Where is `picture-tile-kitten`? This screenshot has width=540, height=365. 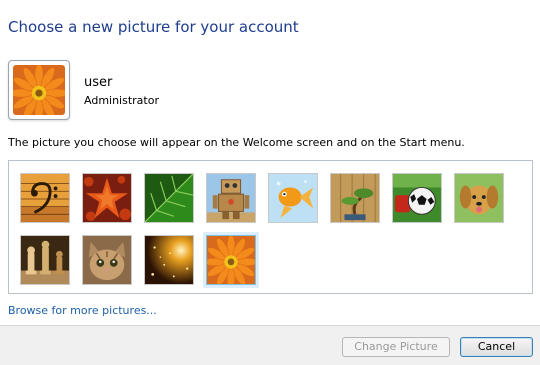
picture-tile-kitten is located at coordinates (107, 260).